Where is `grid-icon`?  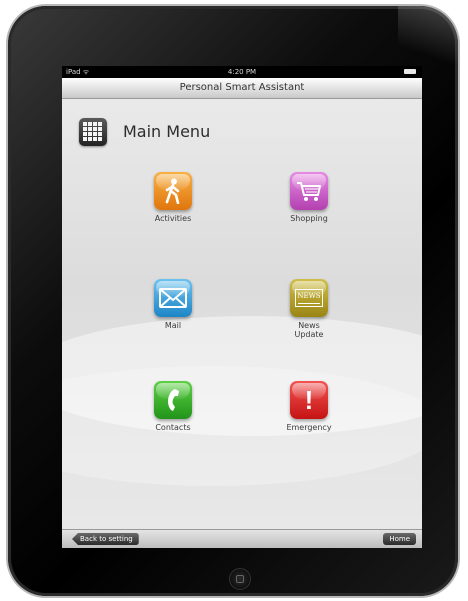
grid-icon is located at coordinates (93, 132).